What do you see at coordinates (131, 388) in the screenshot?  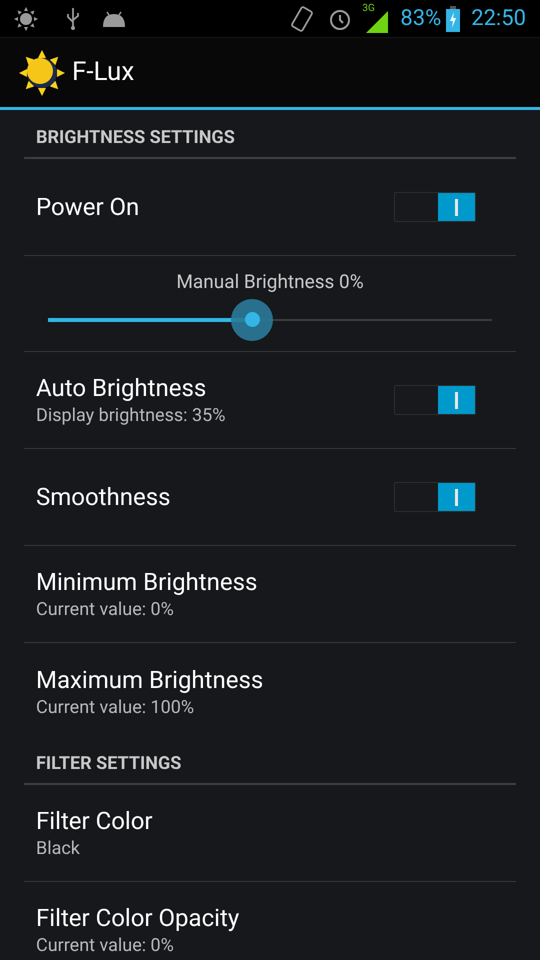 I see `setting-title: Auto Brightness` at bounding box center [131, 388].